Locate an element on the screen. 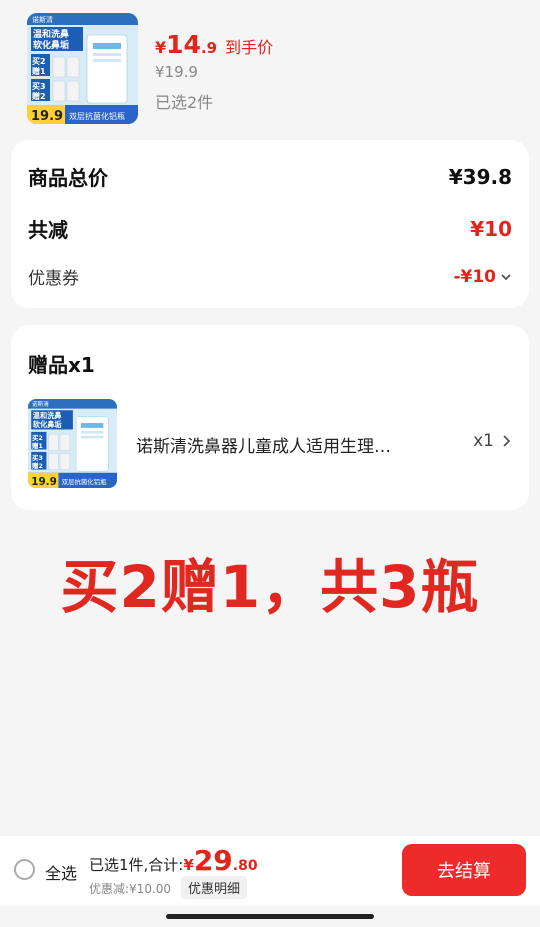 The image size is (540, 927). gift-thumbnail: 诺斯清 温和洗鼻 软化鼻垢 买2 赠1 买3 赠2 19.9 双层抗菌化铝瓶 is located at coordinates (72, 443).